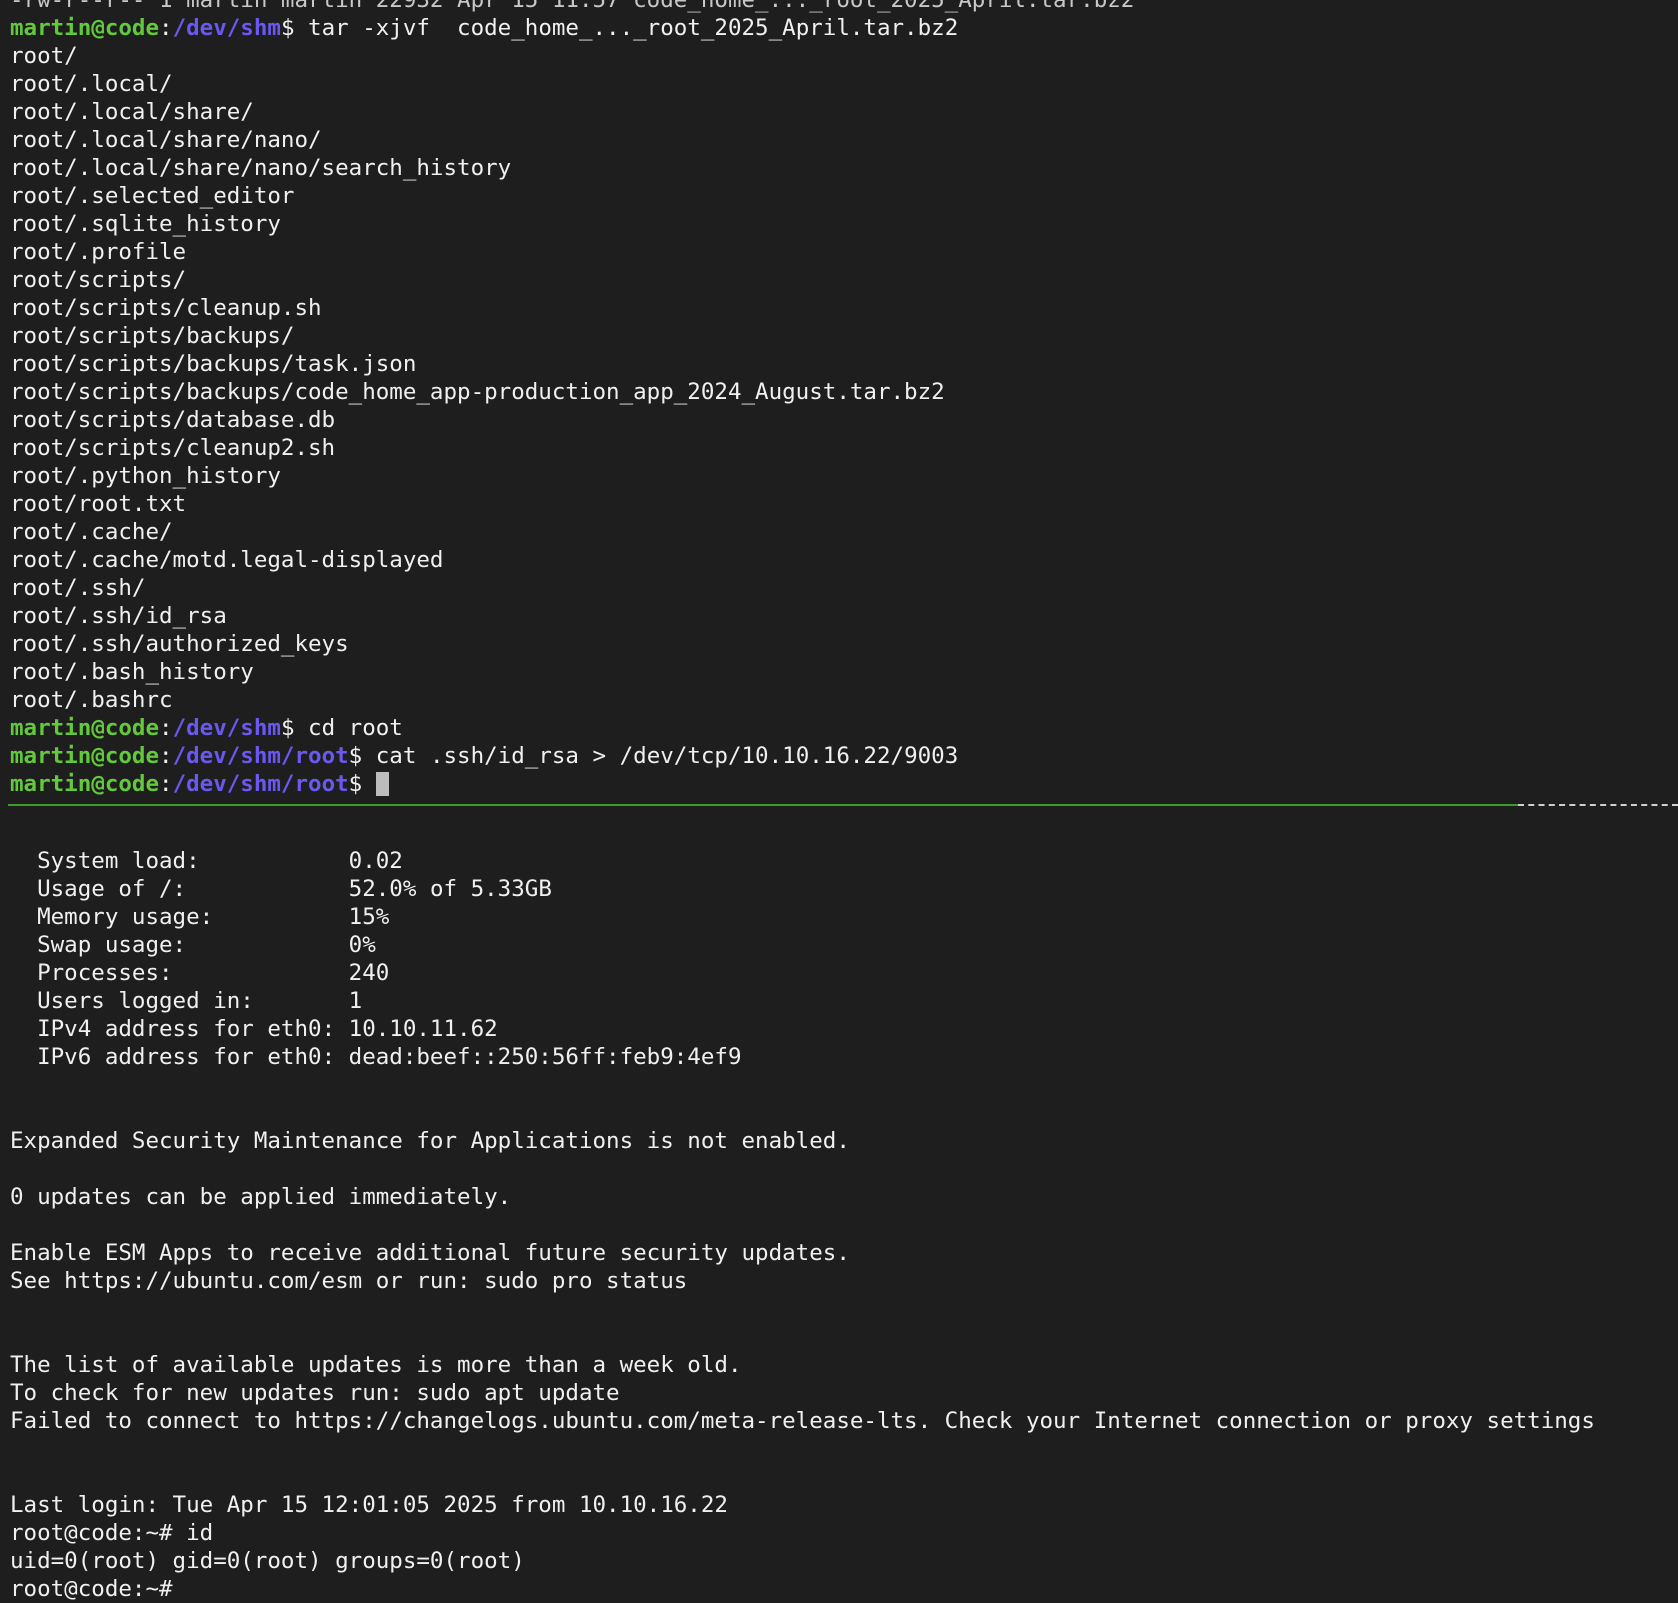 The width and height of the screenshot is (1678, 1603). Describe the element at coordinates (166, 308) in the screenshot. I see `output-line: root/scripts/cleanup.sh` at that location.